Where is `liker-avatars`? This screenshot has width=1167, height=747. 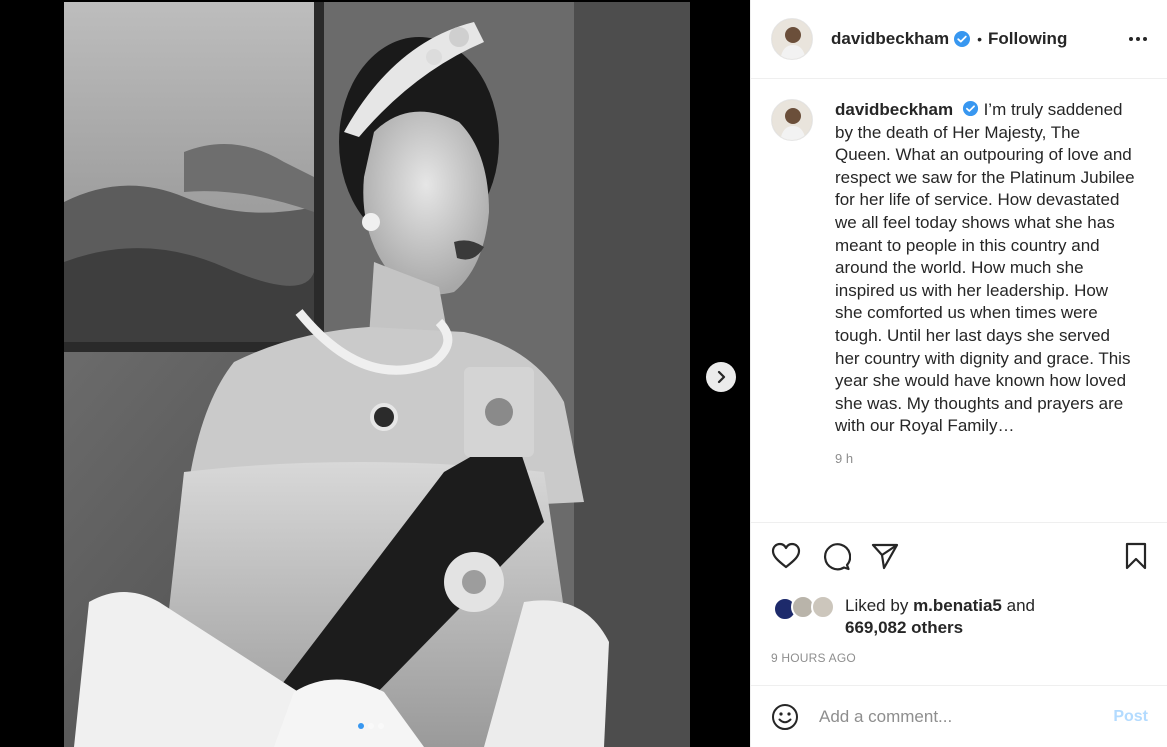
liker-avatars is located at coordinates (803, 610).